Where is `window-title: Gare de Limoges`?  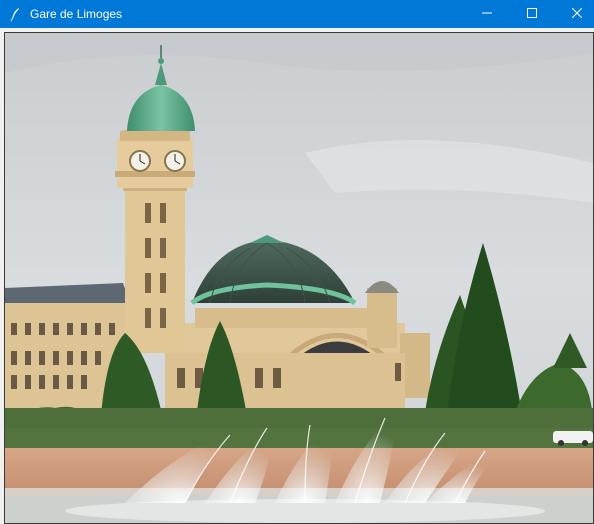
window-title: Gare de Limoges is located at coordinates (76, 14).